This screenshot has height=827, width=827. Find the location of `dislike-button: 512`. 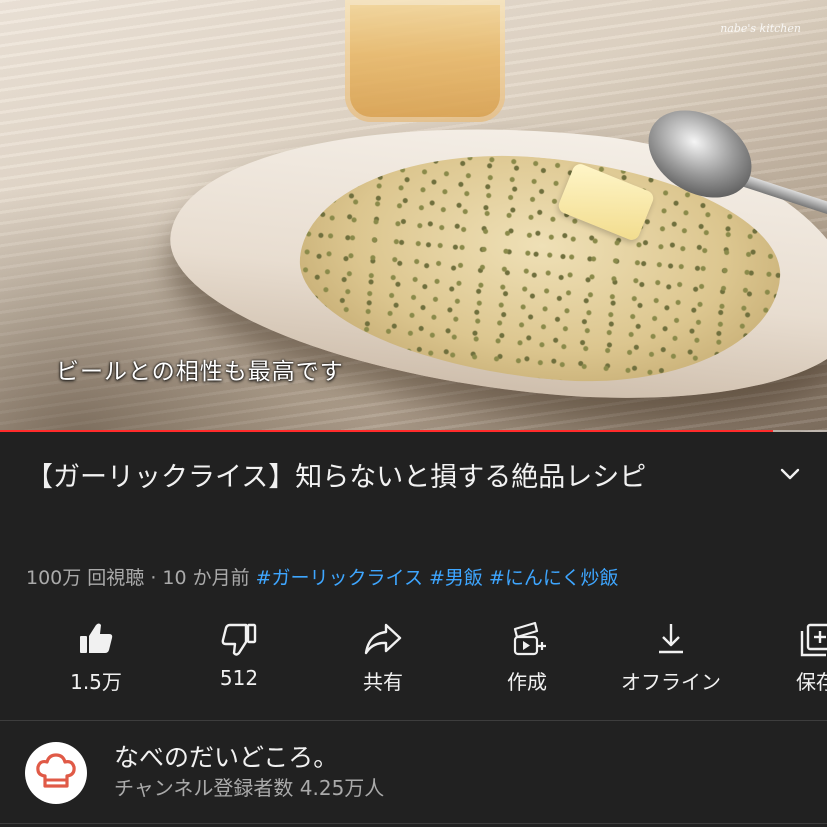

dislike-button: 512 is located at coordinates (239, 664).